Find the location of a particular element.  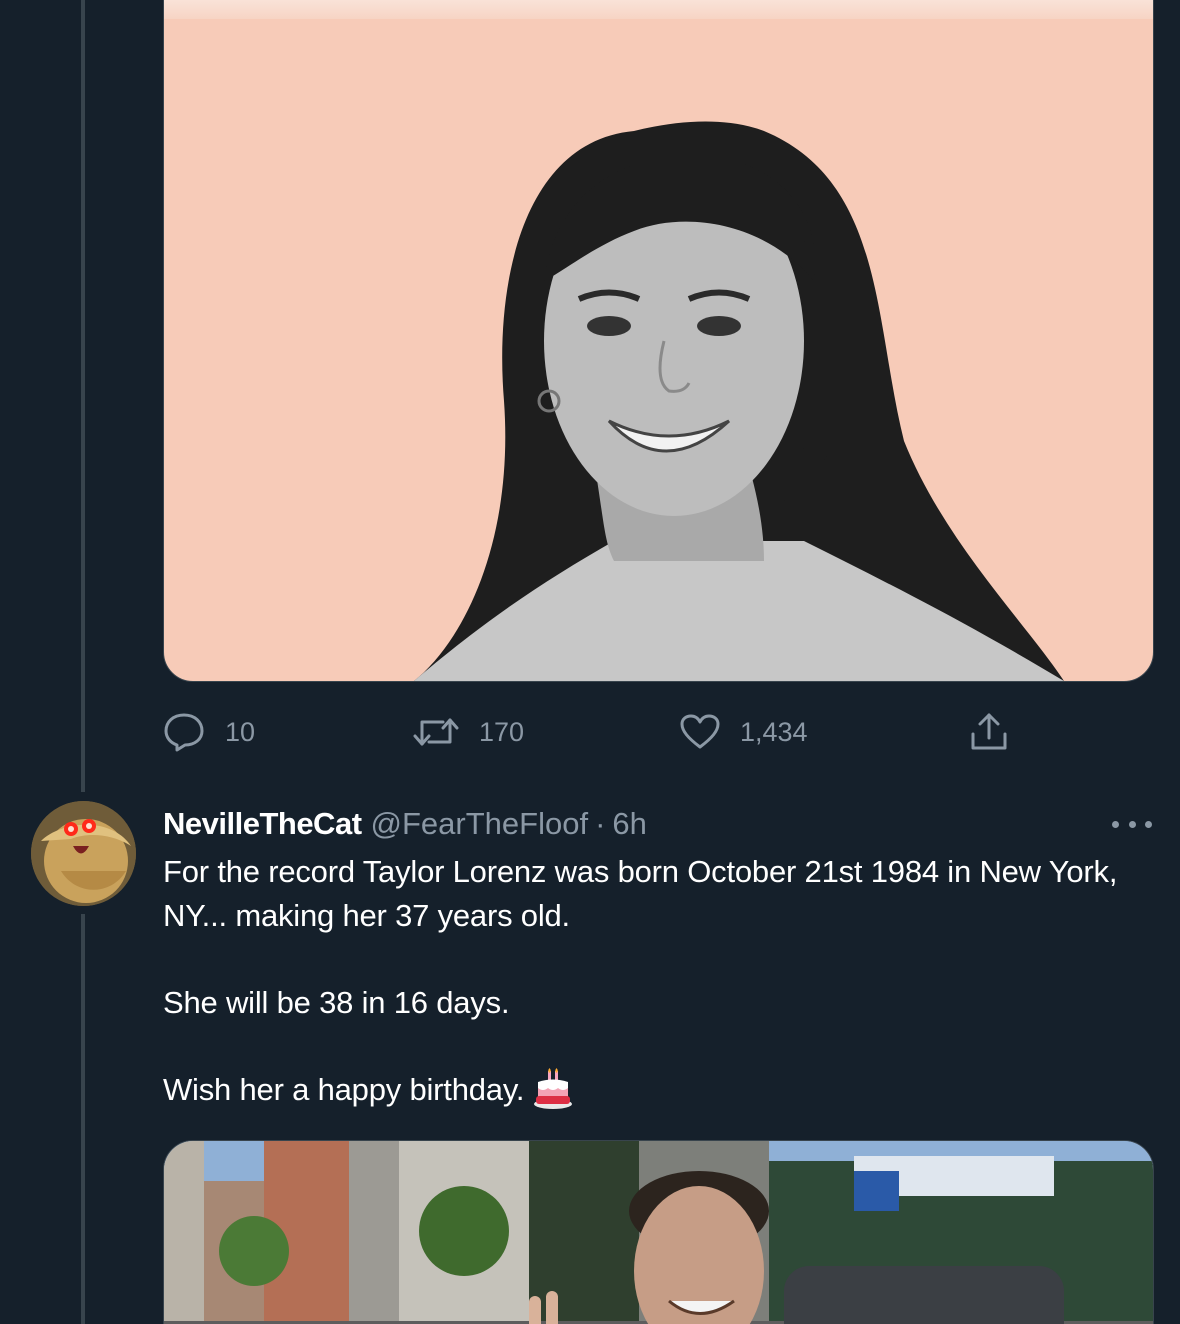

tweet-text-line: Wish her a happy birthday. is located at coordinates (344, 1089).